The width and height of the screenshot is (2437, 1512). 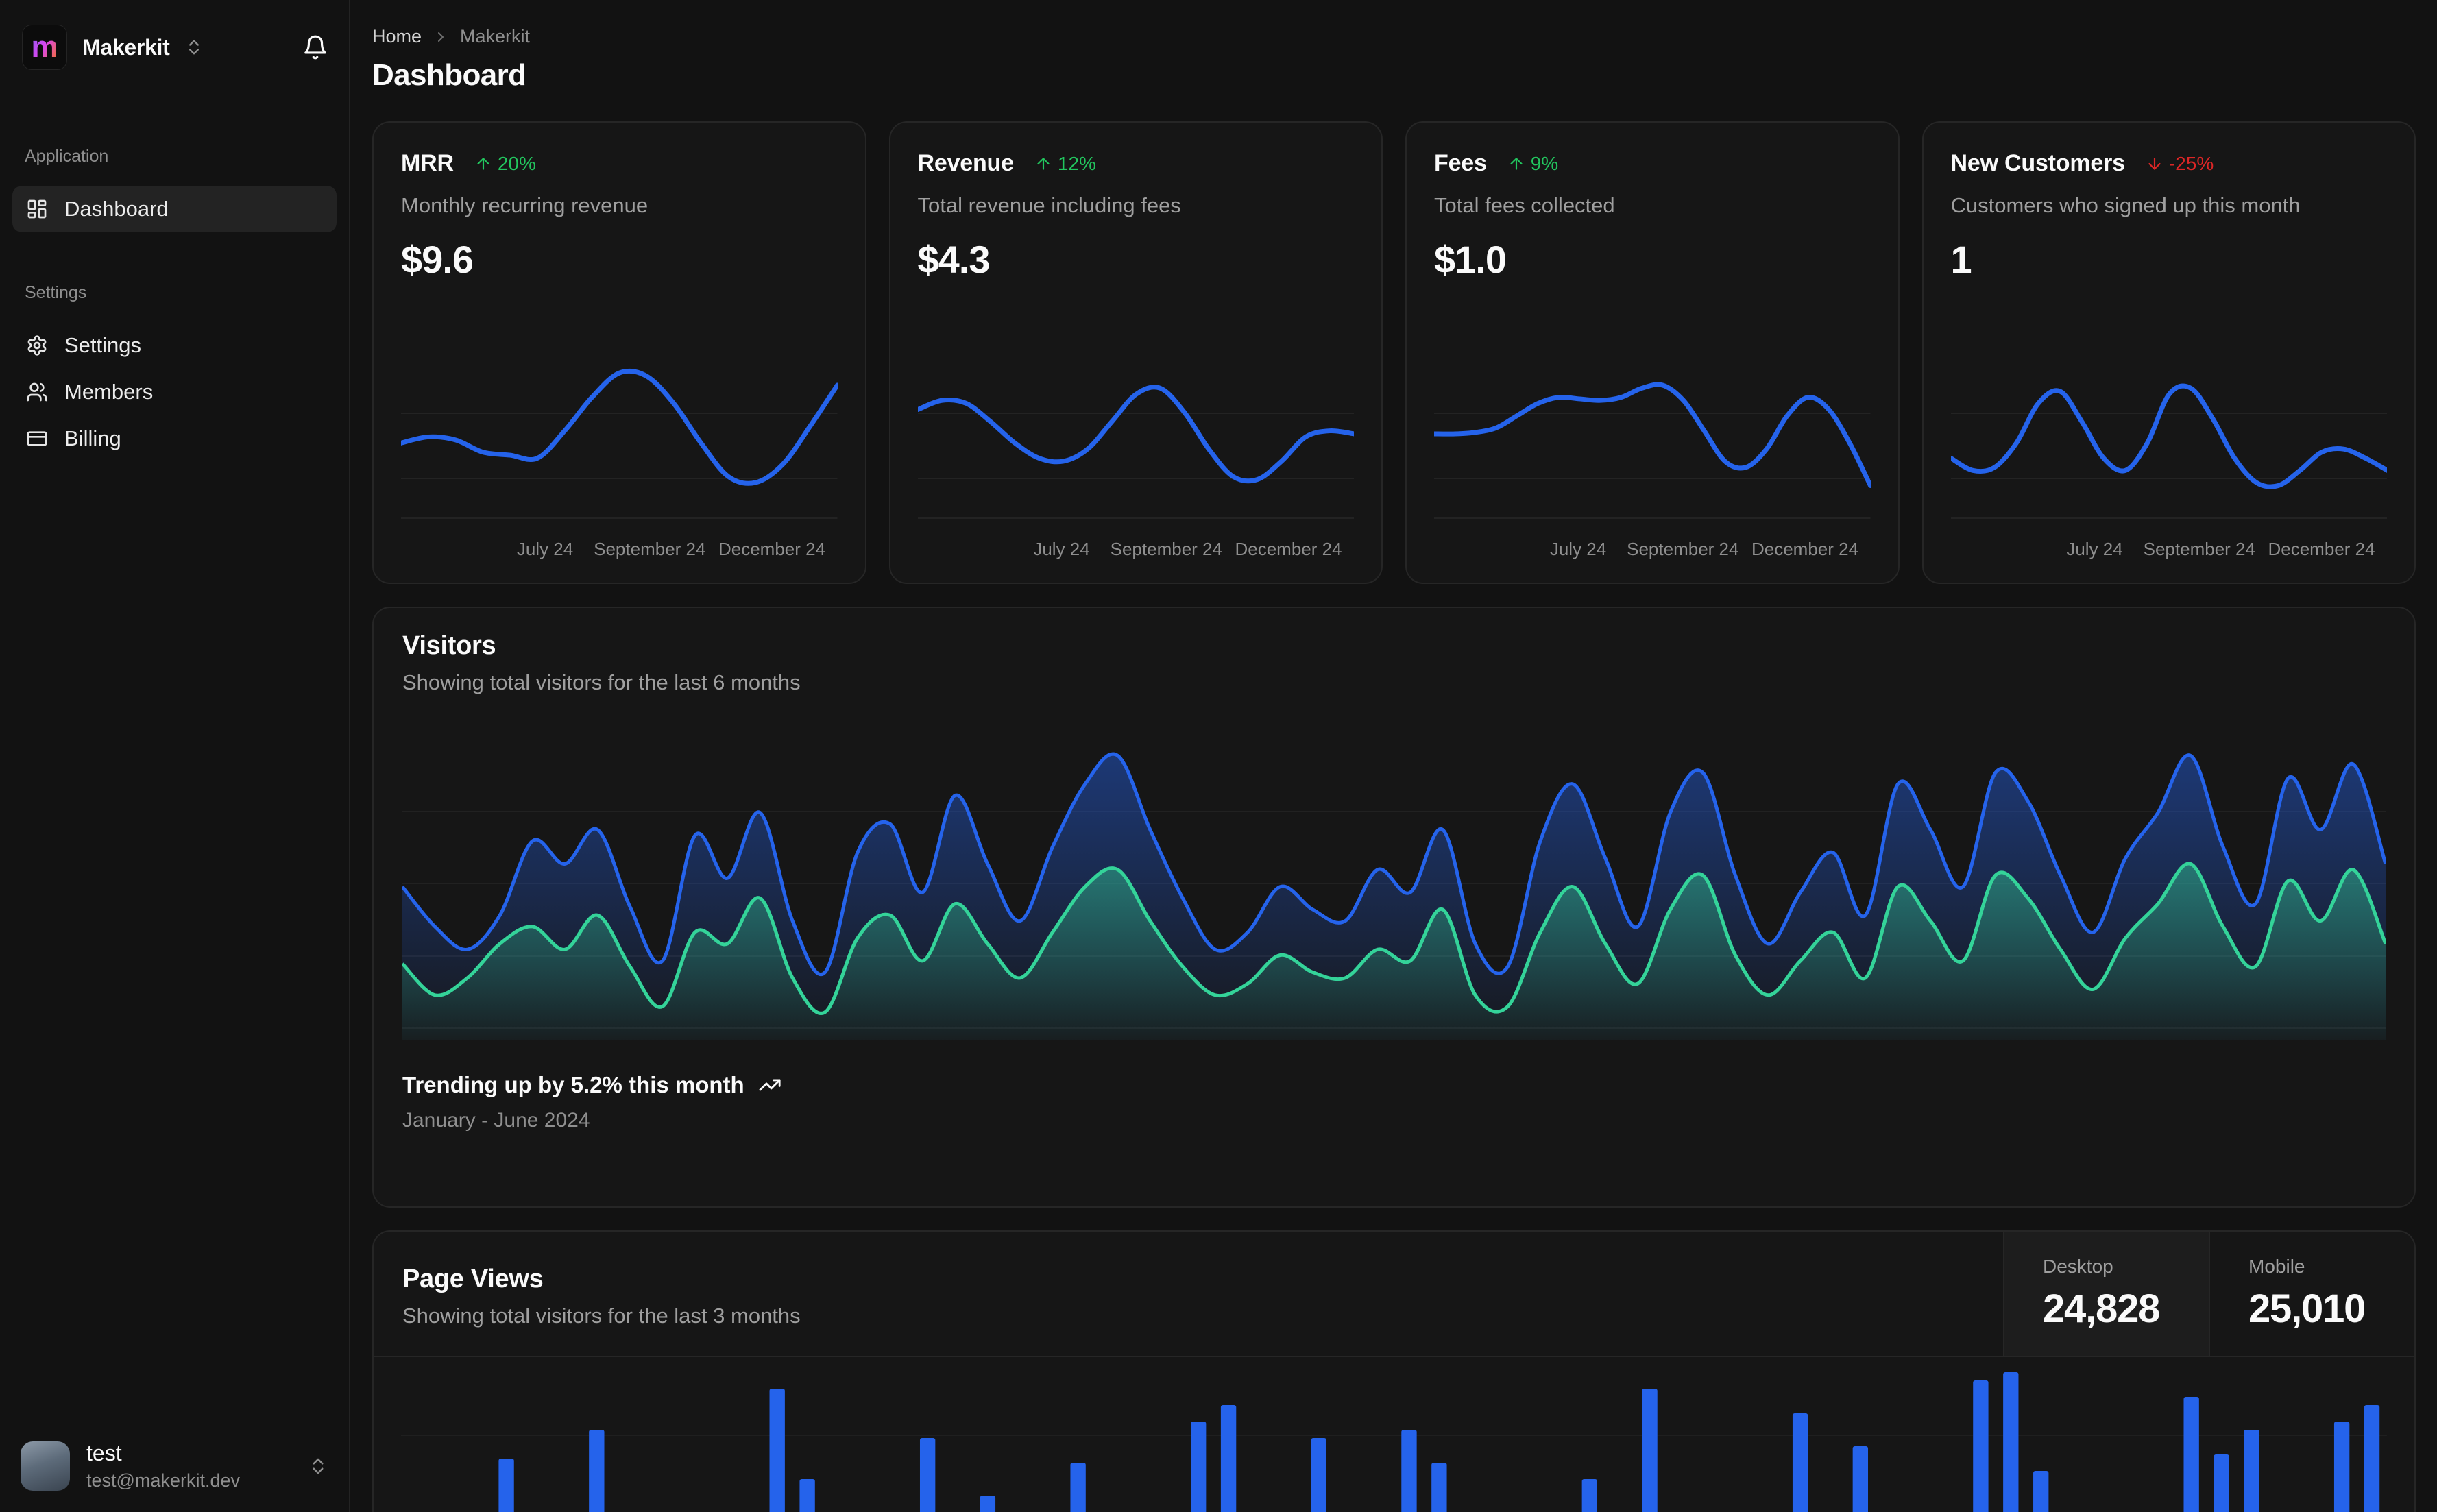 I want to click on stat-value: $4.3, so click(x=954, y=259).